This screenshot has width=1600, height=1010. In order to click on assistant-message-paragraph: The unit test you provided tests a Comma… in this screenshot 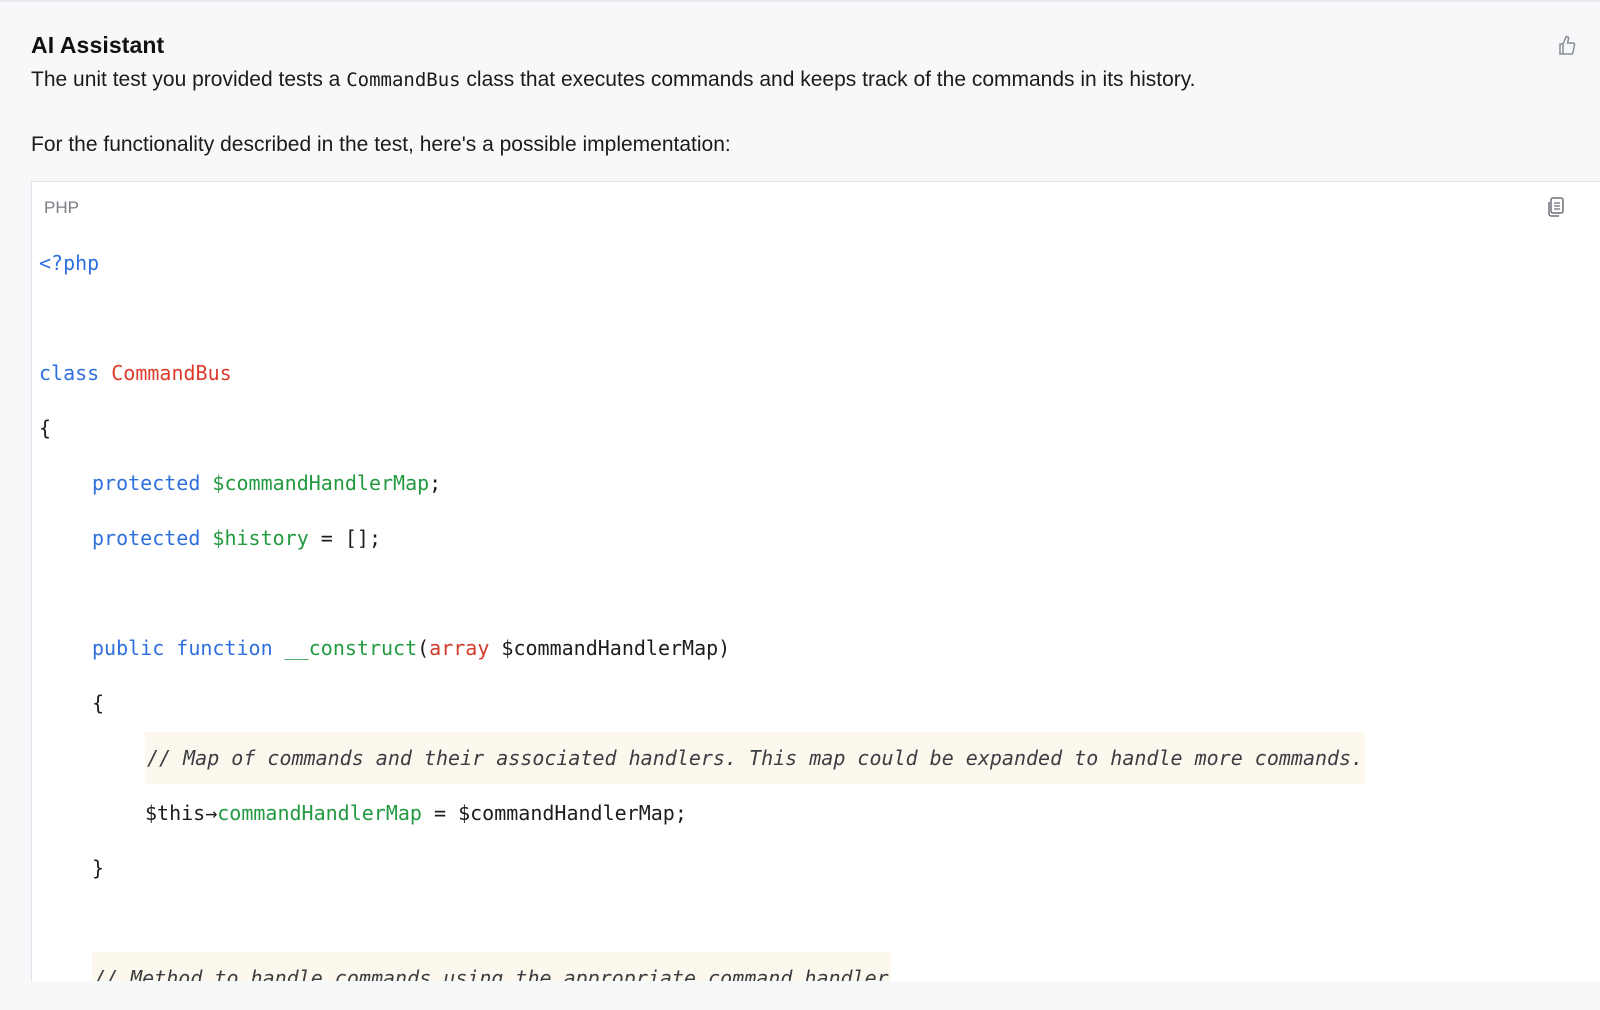, I will do `click(613, 80)`.